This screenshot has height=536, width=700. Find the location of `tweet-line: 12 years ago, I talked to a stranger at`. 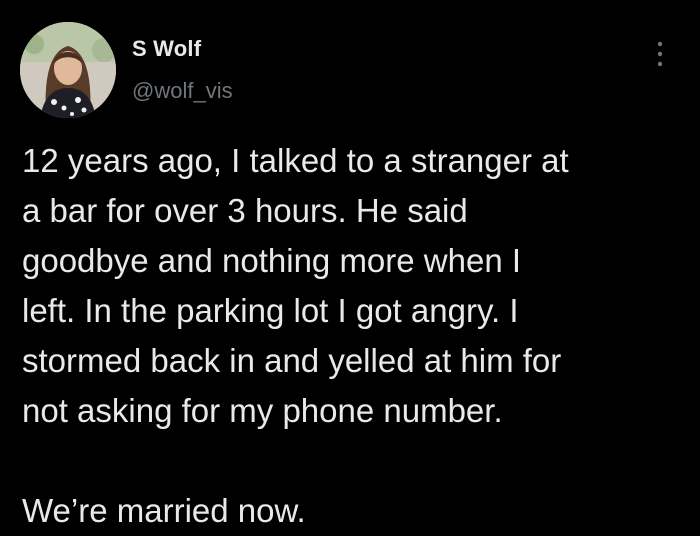

tweet-line: 12 years ago, I talked to a stranger at is located at coordinates (295, 160).